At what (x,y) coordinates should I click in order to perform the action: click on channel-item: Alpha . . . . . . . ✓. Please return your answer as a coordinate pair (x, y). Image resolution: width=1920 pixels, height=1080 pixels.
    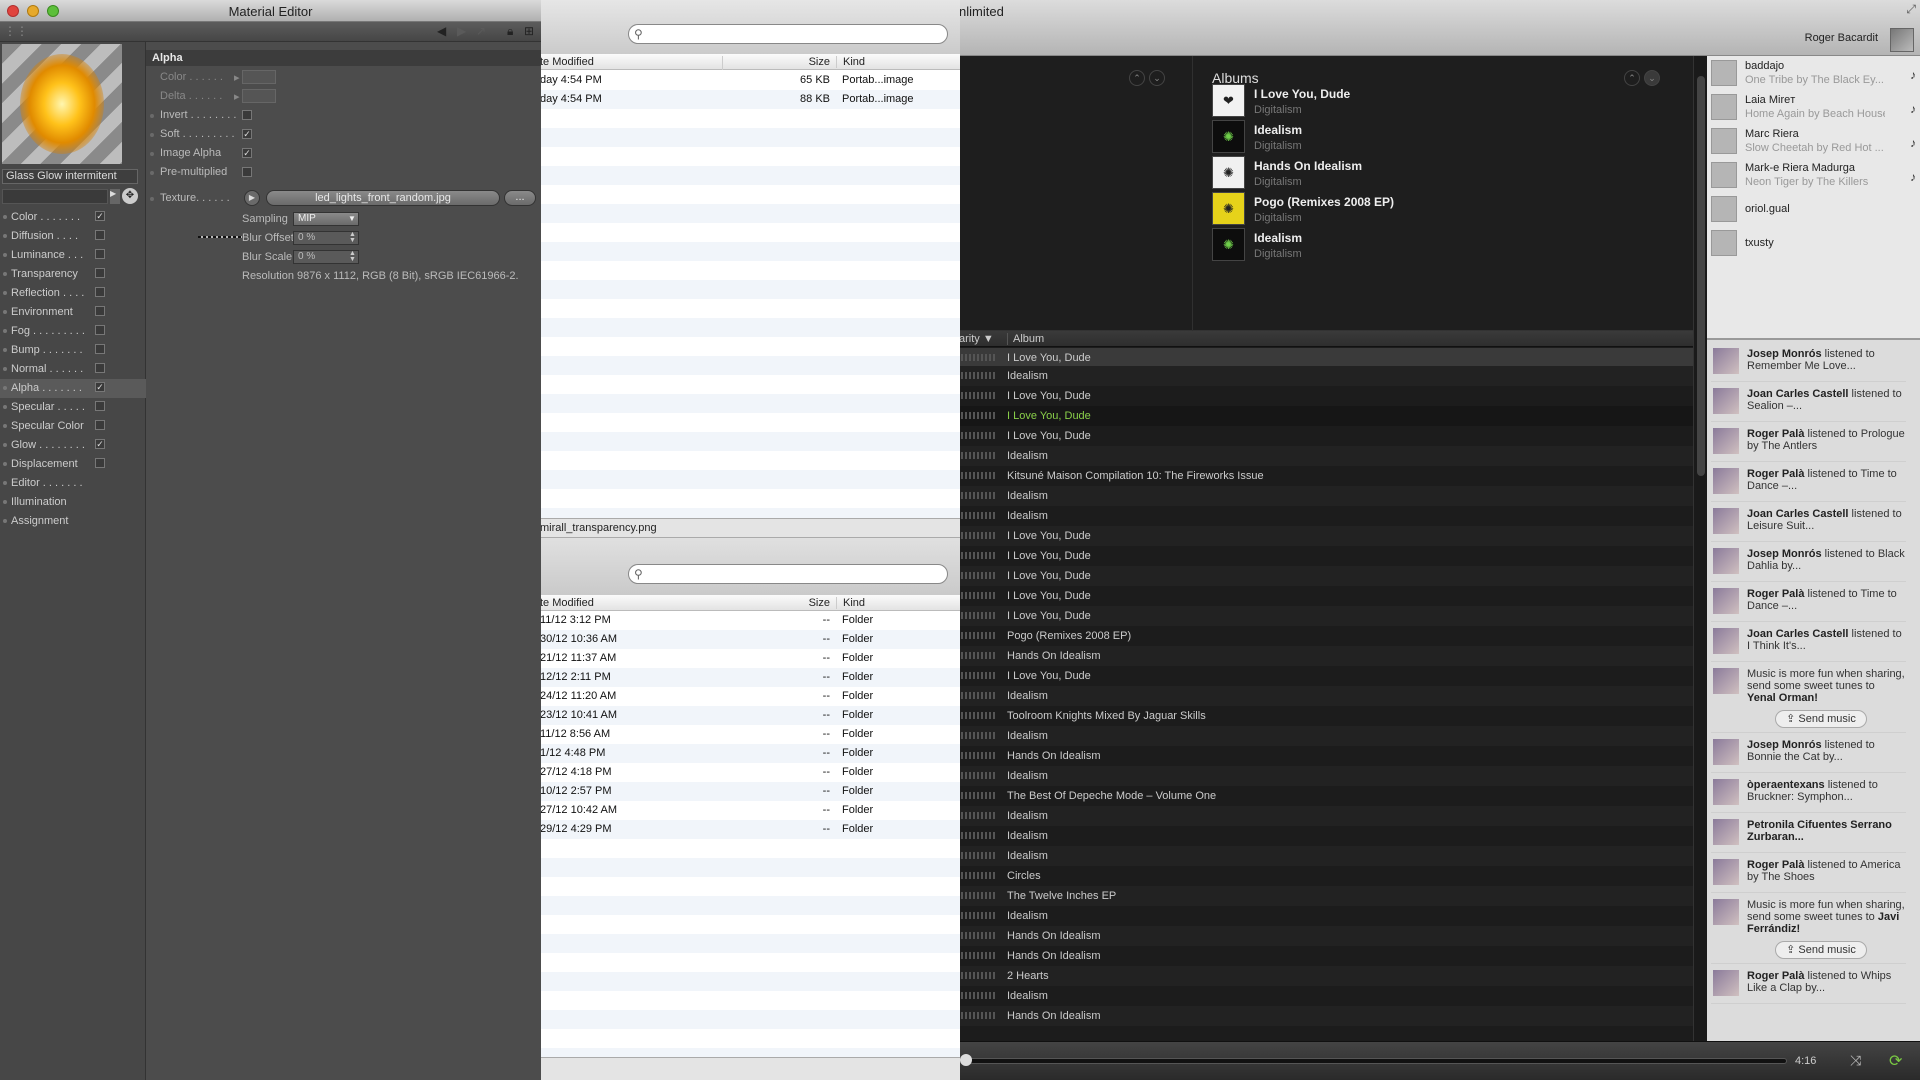
    Looking at the image, I should click on (73, 388).